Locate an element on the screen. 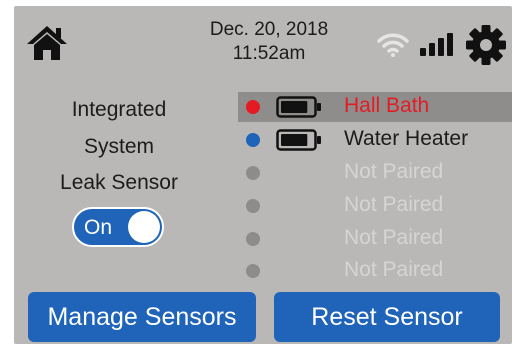 The image size is (526, 356). title-line-2: System is located at coordinates (118, 146).